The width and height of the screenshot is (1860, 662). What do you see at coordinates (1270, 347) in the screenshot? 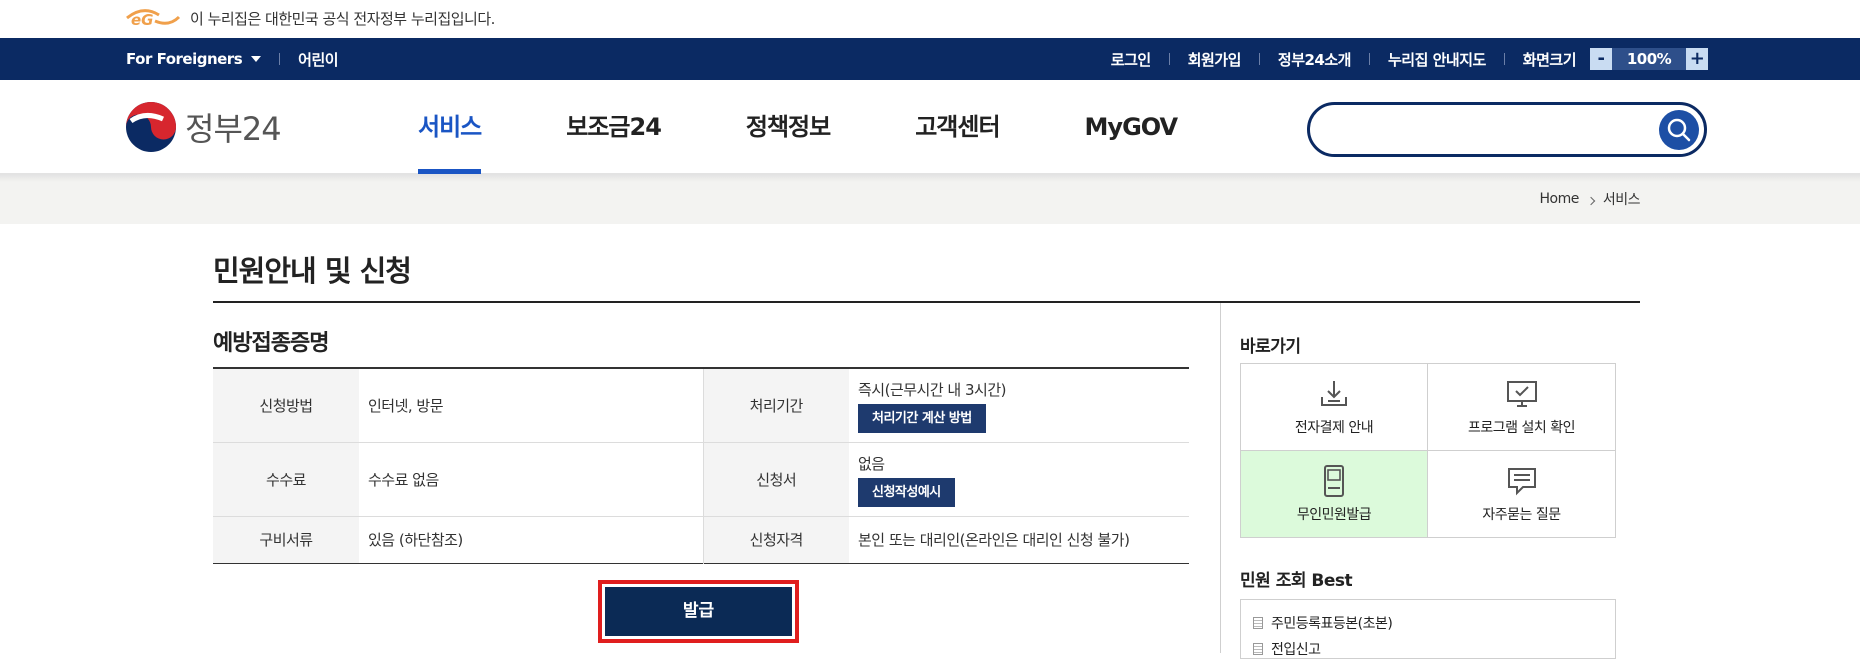
I see `quick-links-title: 바로가기` at bounding box center [1270, 347].